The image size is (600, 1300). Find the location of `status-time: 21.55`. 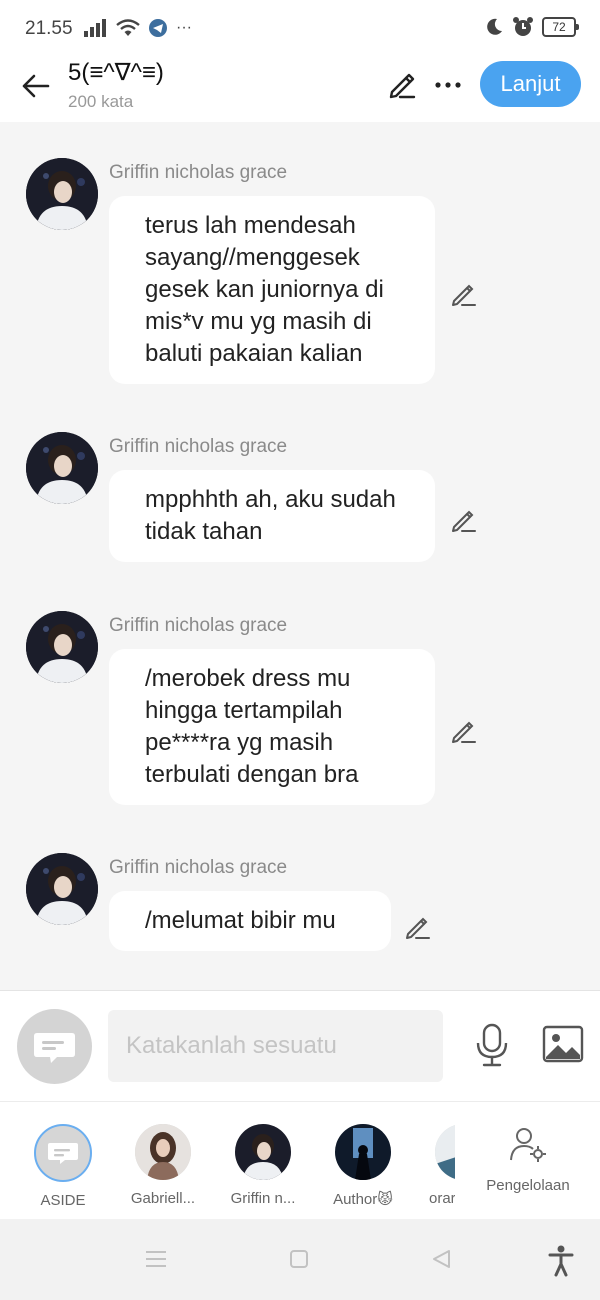

status-time: 21.55 is located at coordinates (49, 28).